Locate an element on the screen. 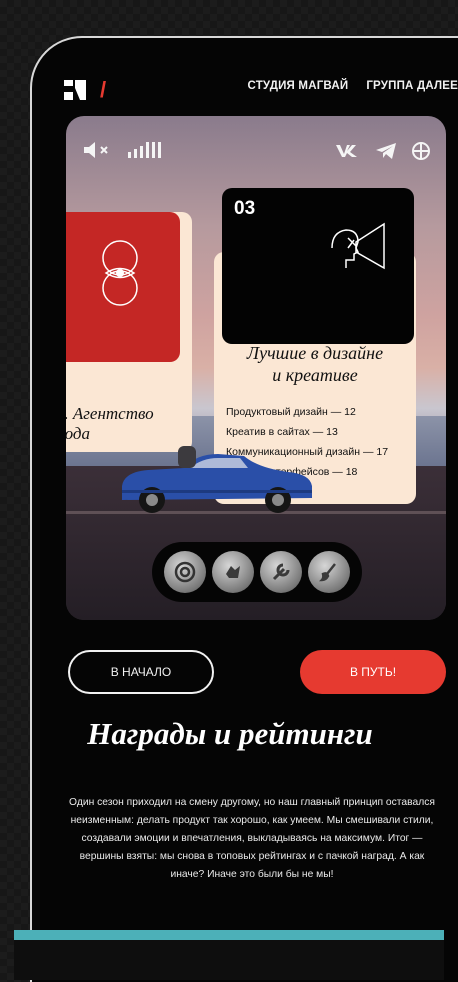 The height and width of the screenshot is (982, 458). badge-switcher is located at coordinates (257, 572).